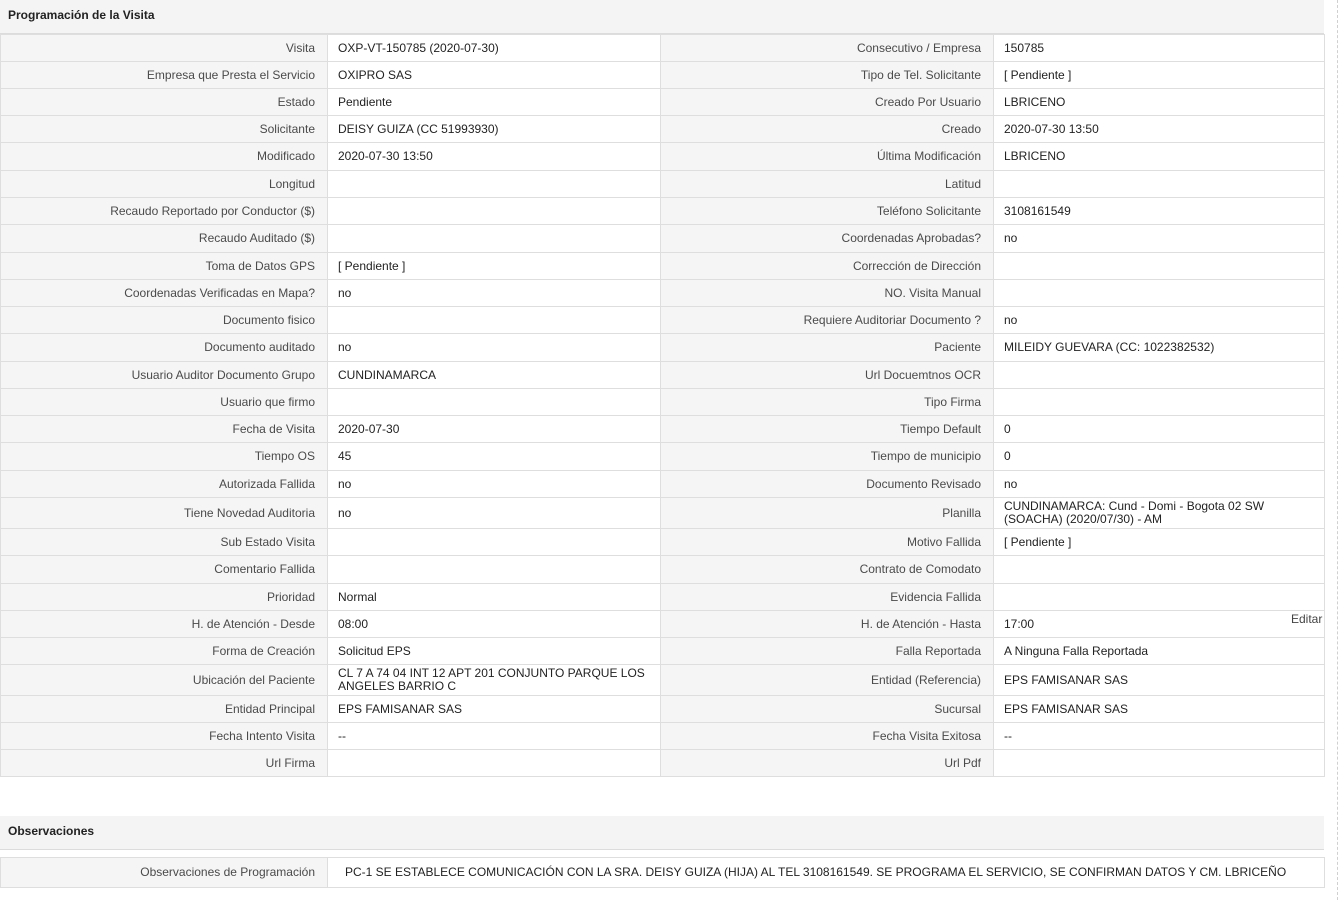 The height and width of the screenshot is (900, 1341). I want to click on field-label: Estado, so click(164, 102).